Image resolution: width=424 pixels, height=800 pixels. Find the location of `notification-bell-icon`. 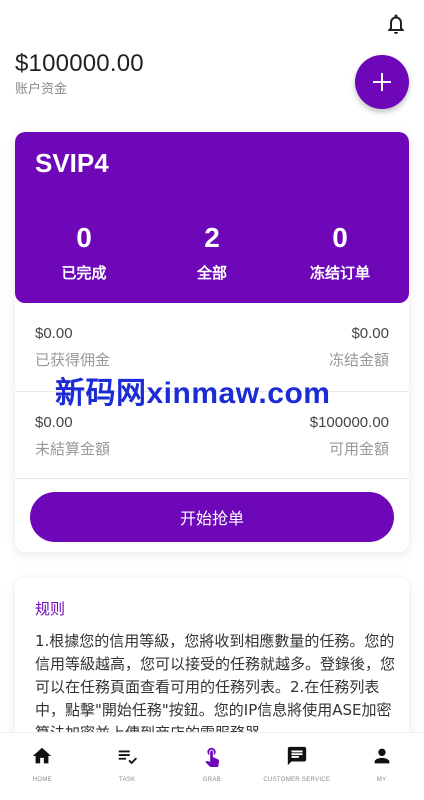

notification-bell-icon is located at coordinates (396, 24).